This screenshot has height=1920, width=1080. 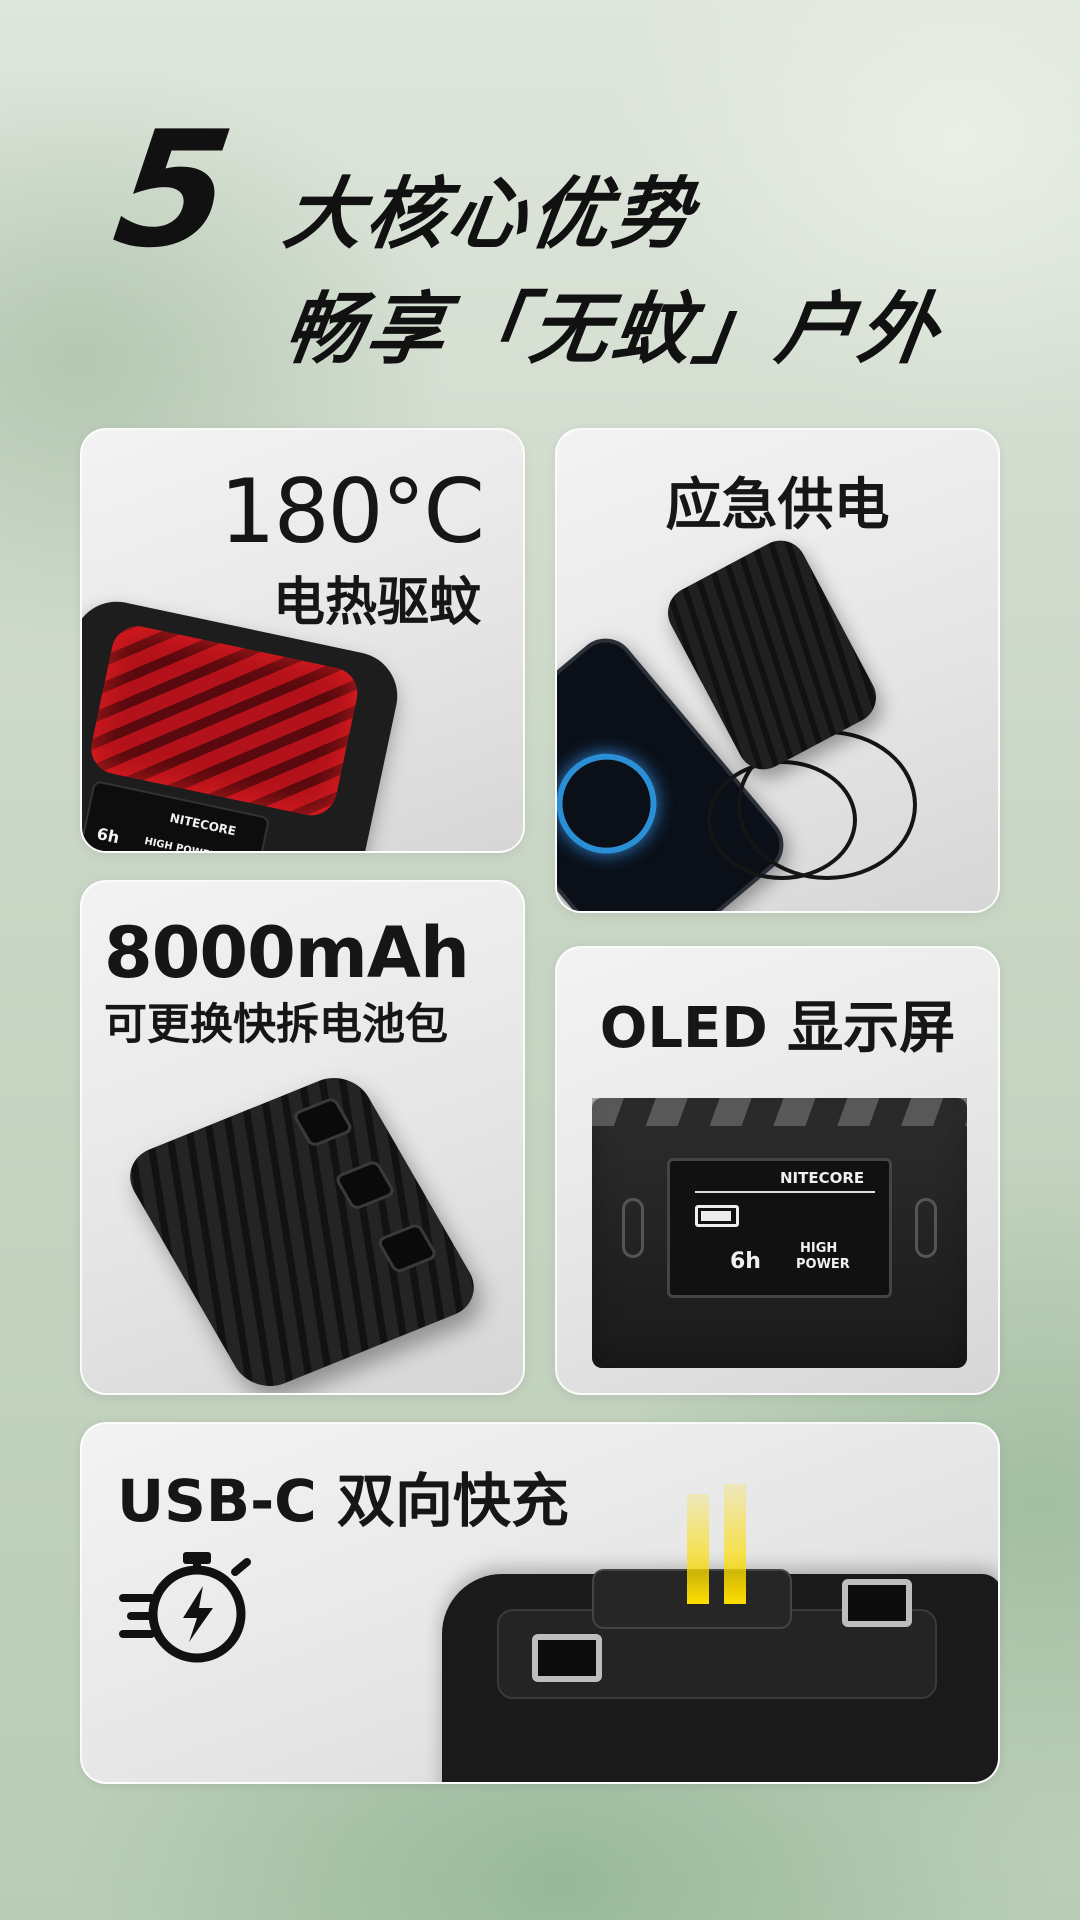 What do you see at coordinates (180, 844) in the screenshot?
I see `heater-oled-mode: HIGH POWER` at bounding box center [180, 844].